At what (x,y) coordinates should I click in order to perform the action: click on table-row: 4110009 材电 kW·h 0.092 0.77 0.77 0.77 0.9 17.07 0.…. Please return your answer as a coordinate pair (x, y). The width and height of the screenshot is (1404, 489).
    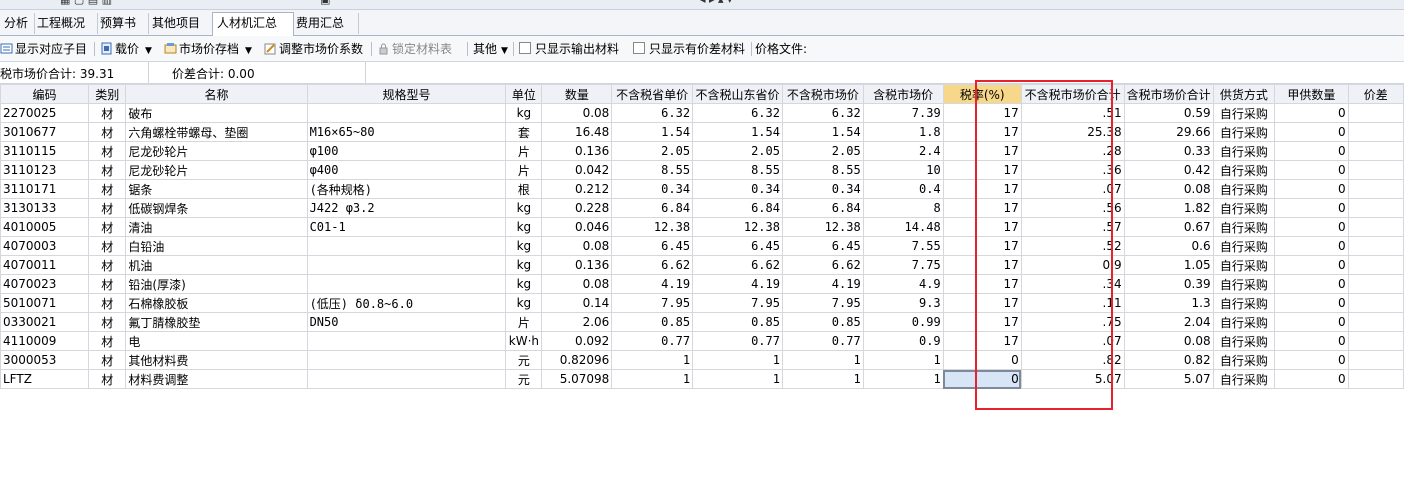
    Looking at the image, I should click on (702, 341).